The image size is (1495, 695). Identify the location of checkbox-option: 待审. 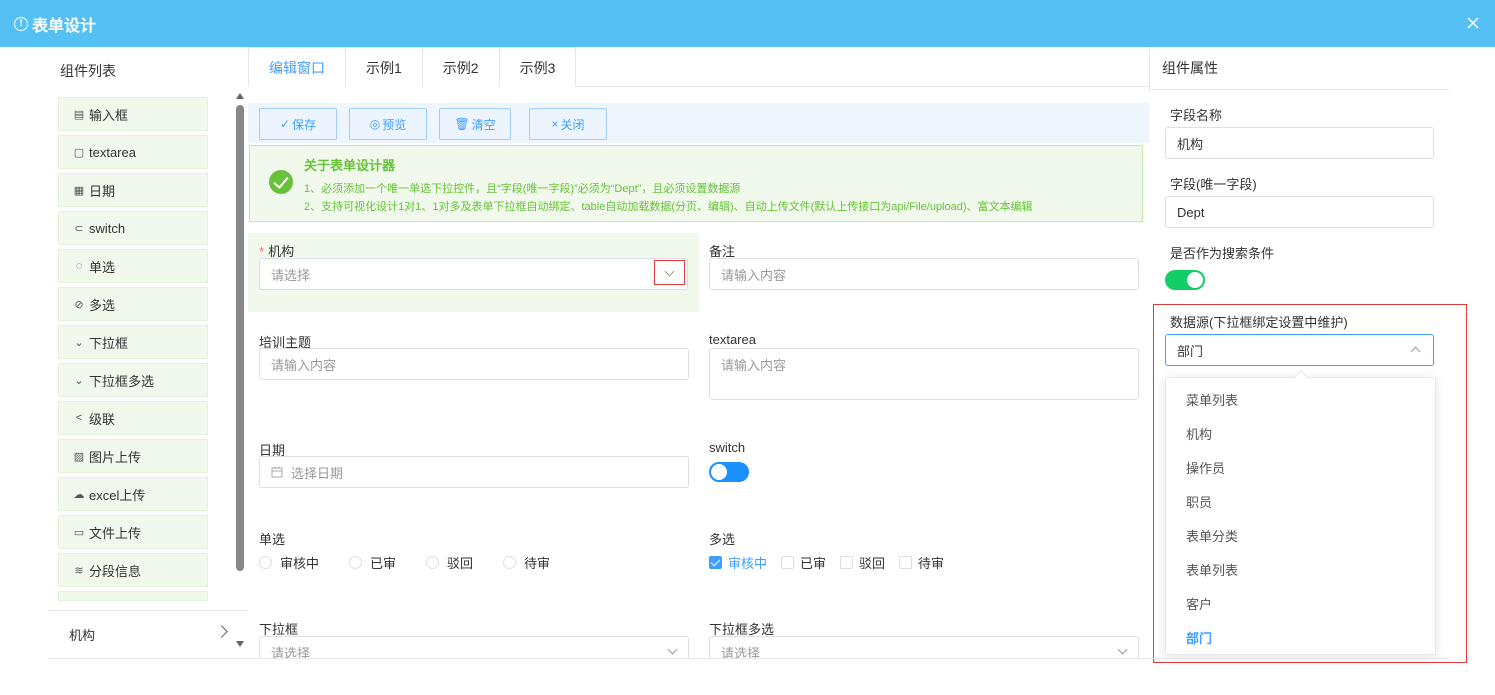
(921, 562).